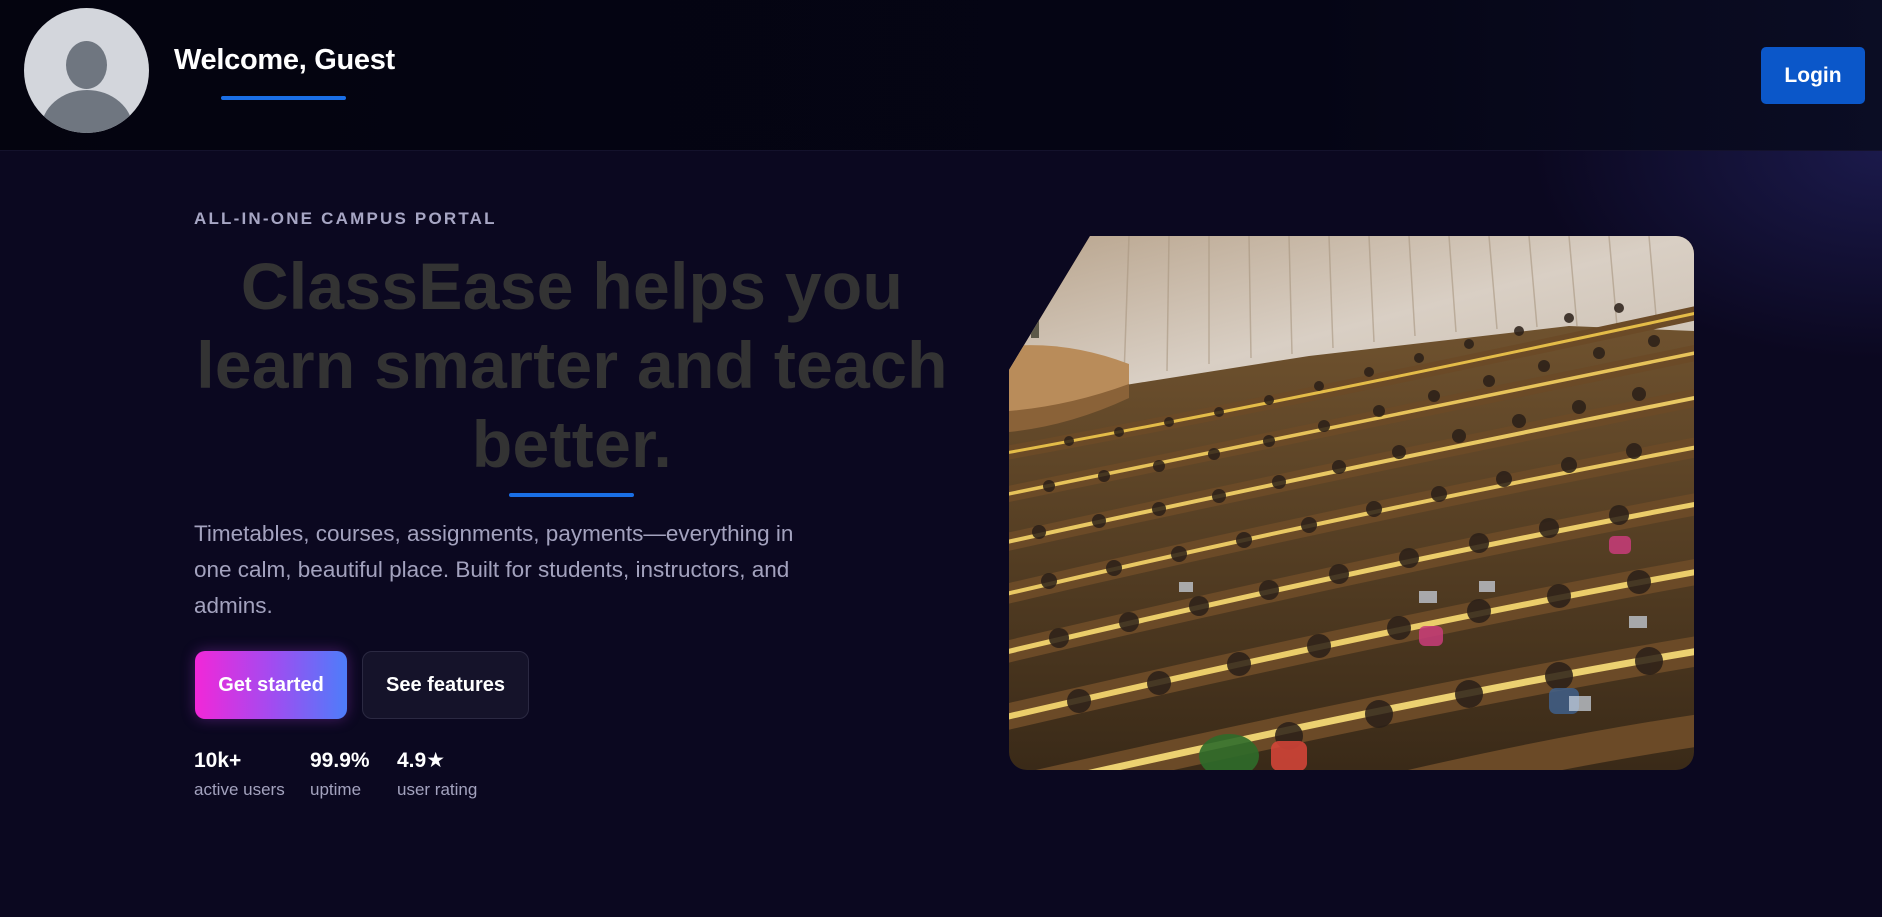 The height and width of the screenshot is (917, 1882). Describe the element at coordinates (87, 111) in the screenshot. I see `avatar-body-shape` at that location.